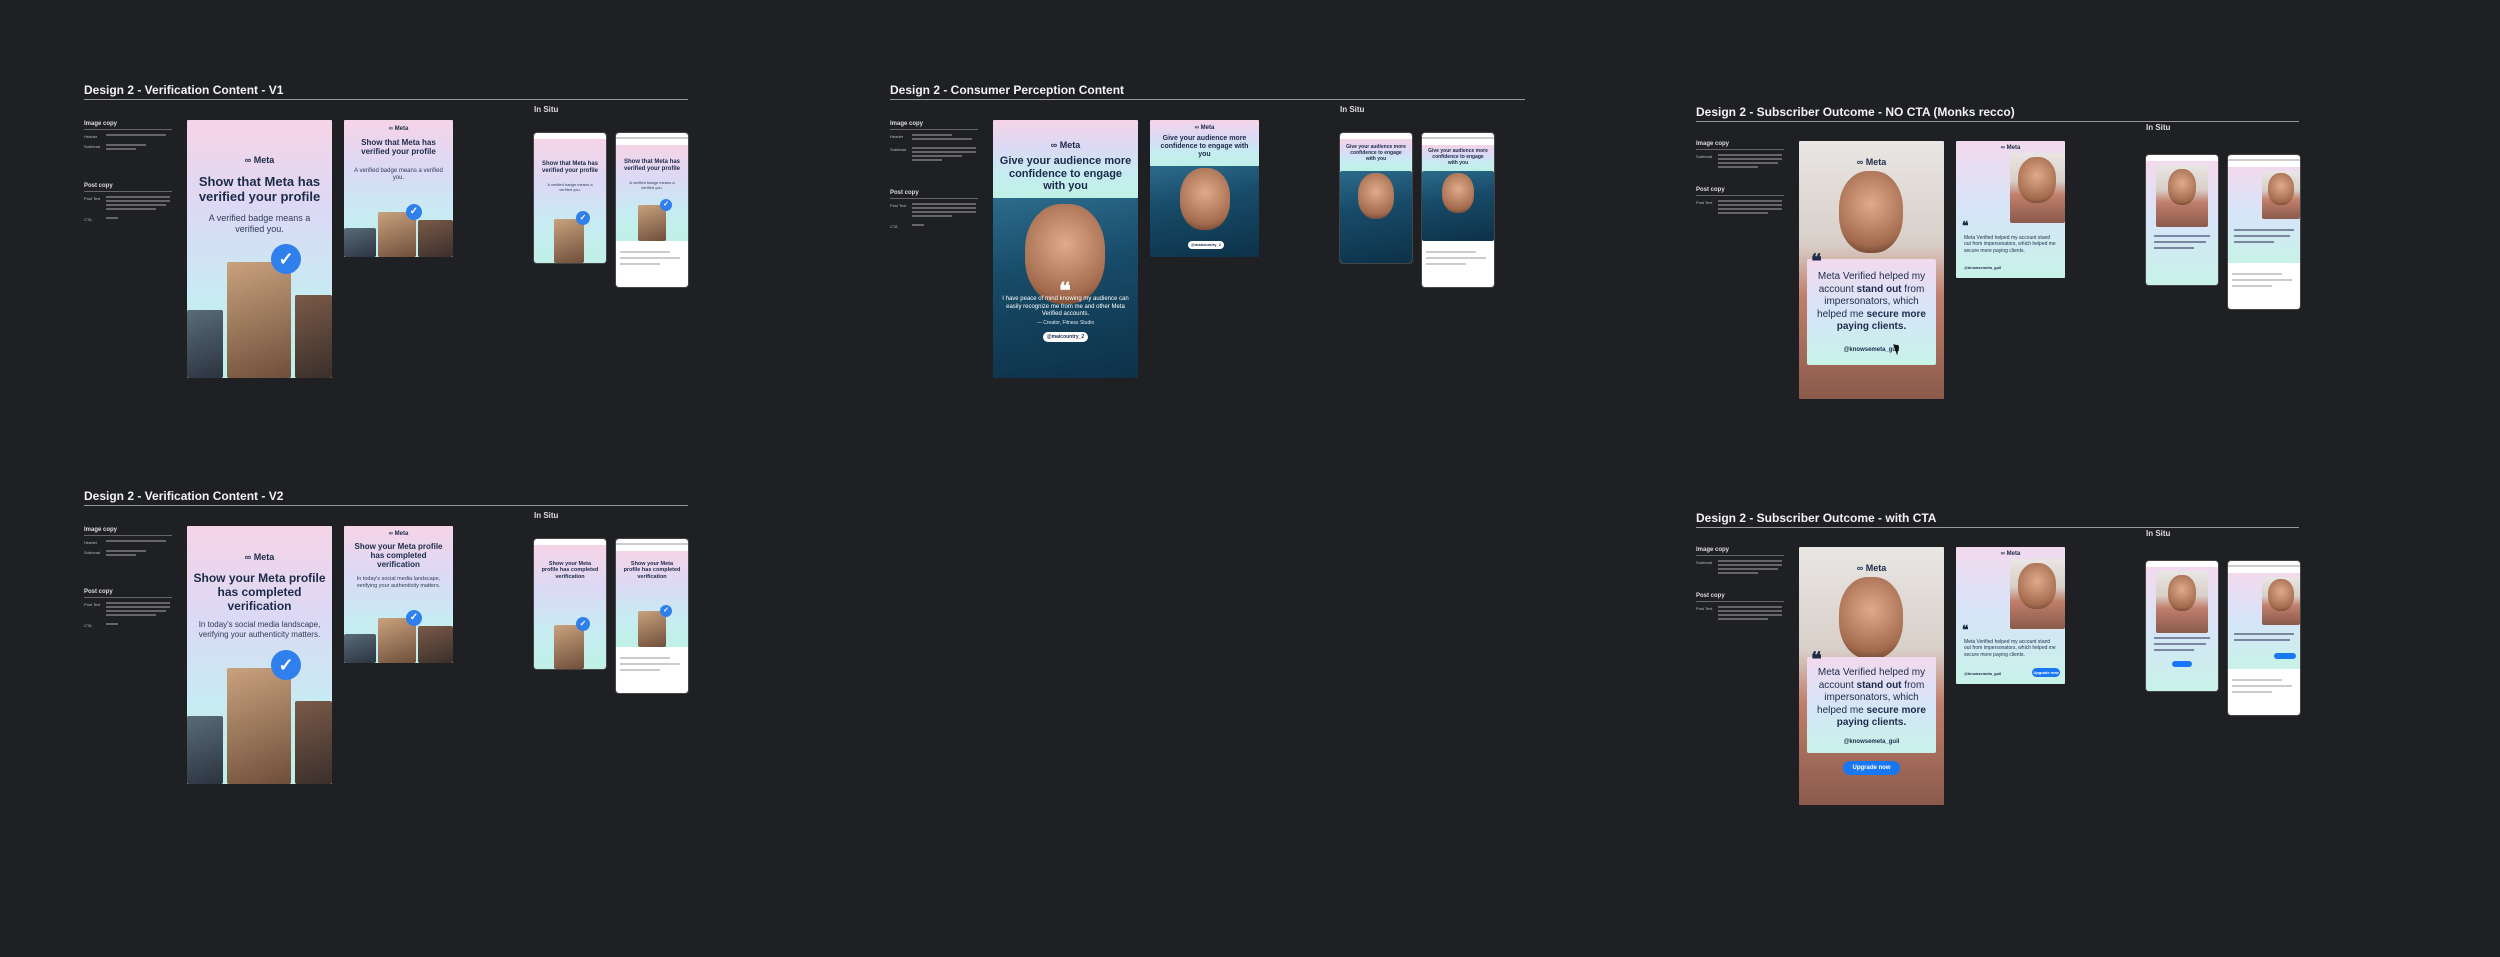 The height and width of the screenshot is (957, 2500). Describe the element at coordinates (184, 90) in the screenshot. I see `section-title: Design 2 - Verification Content - V1` at that location.